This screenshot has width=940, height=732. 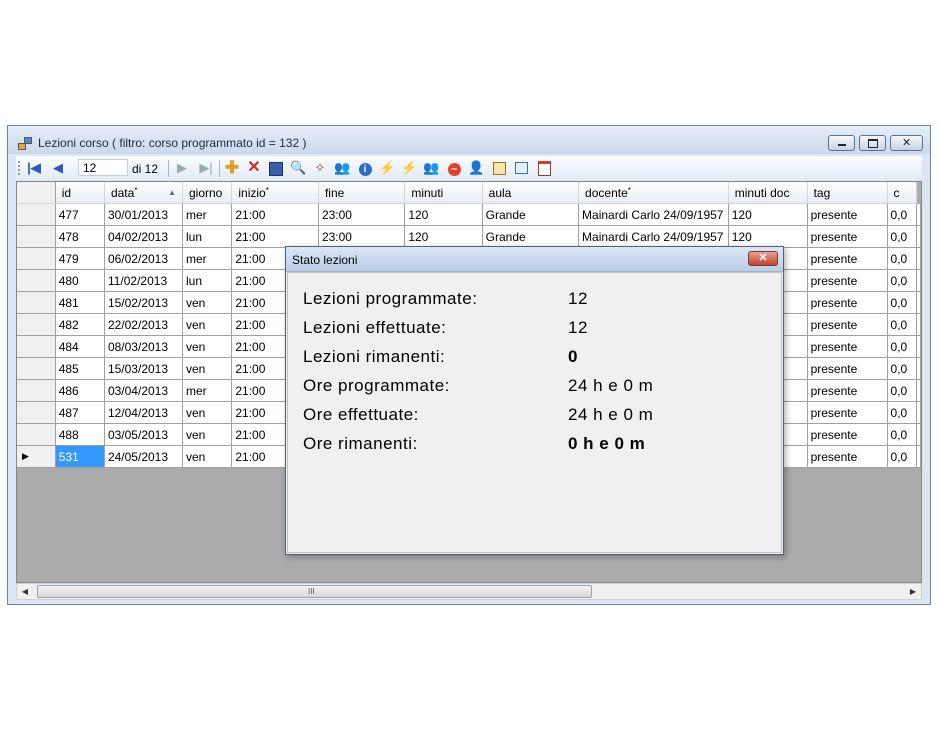 I want to click on grid-cell-id: 480, so click(x=80, y=280).